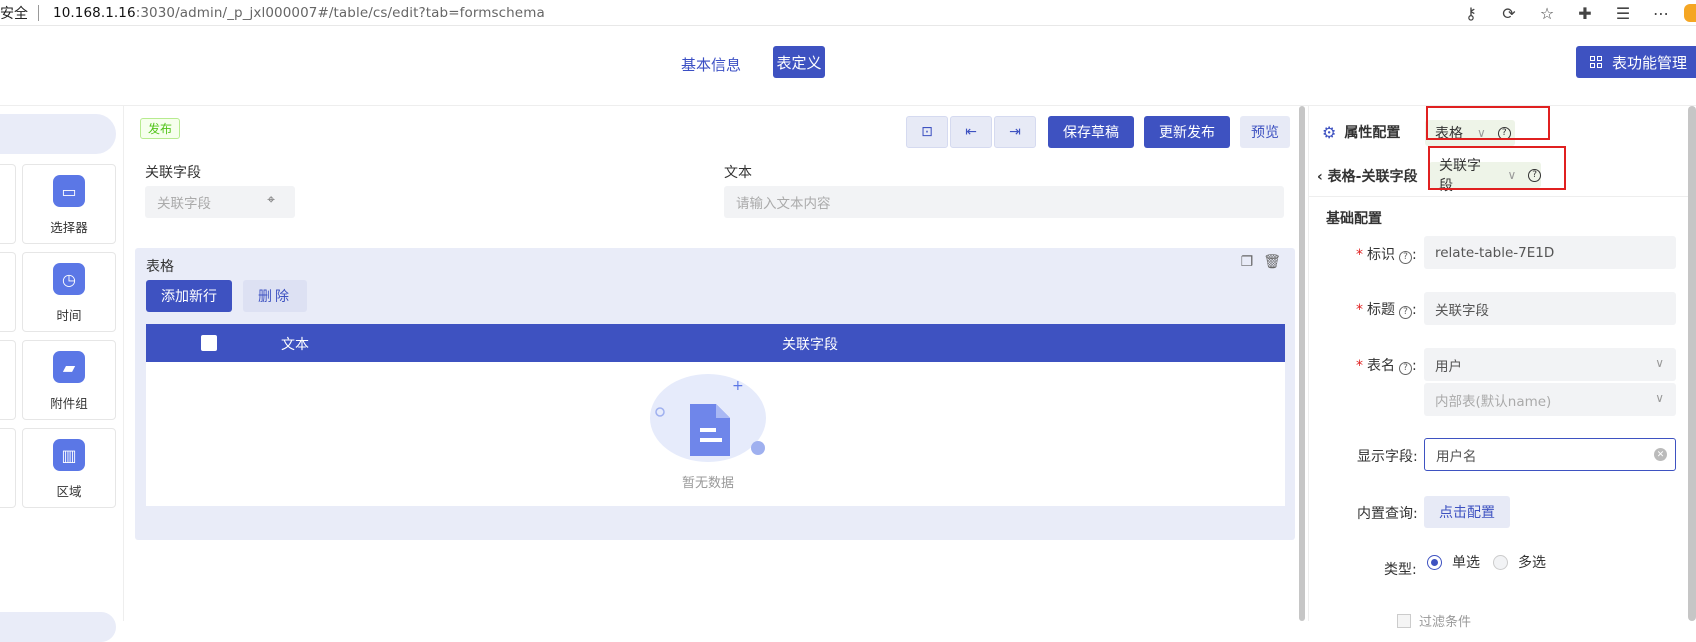  I want to click on internal-table-select: 内部表(默认name) ∨, so click(1550, 399).